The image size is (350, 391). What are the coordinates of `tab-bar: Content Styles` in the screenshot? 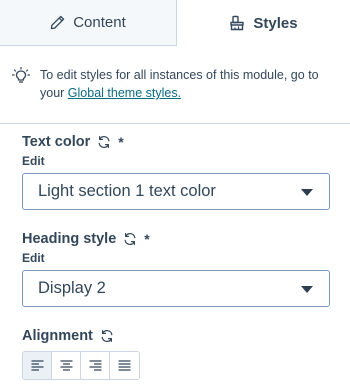 It's located at (175, 23).